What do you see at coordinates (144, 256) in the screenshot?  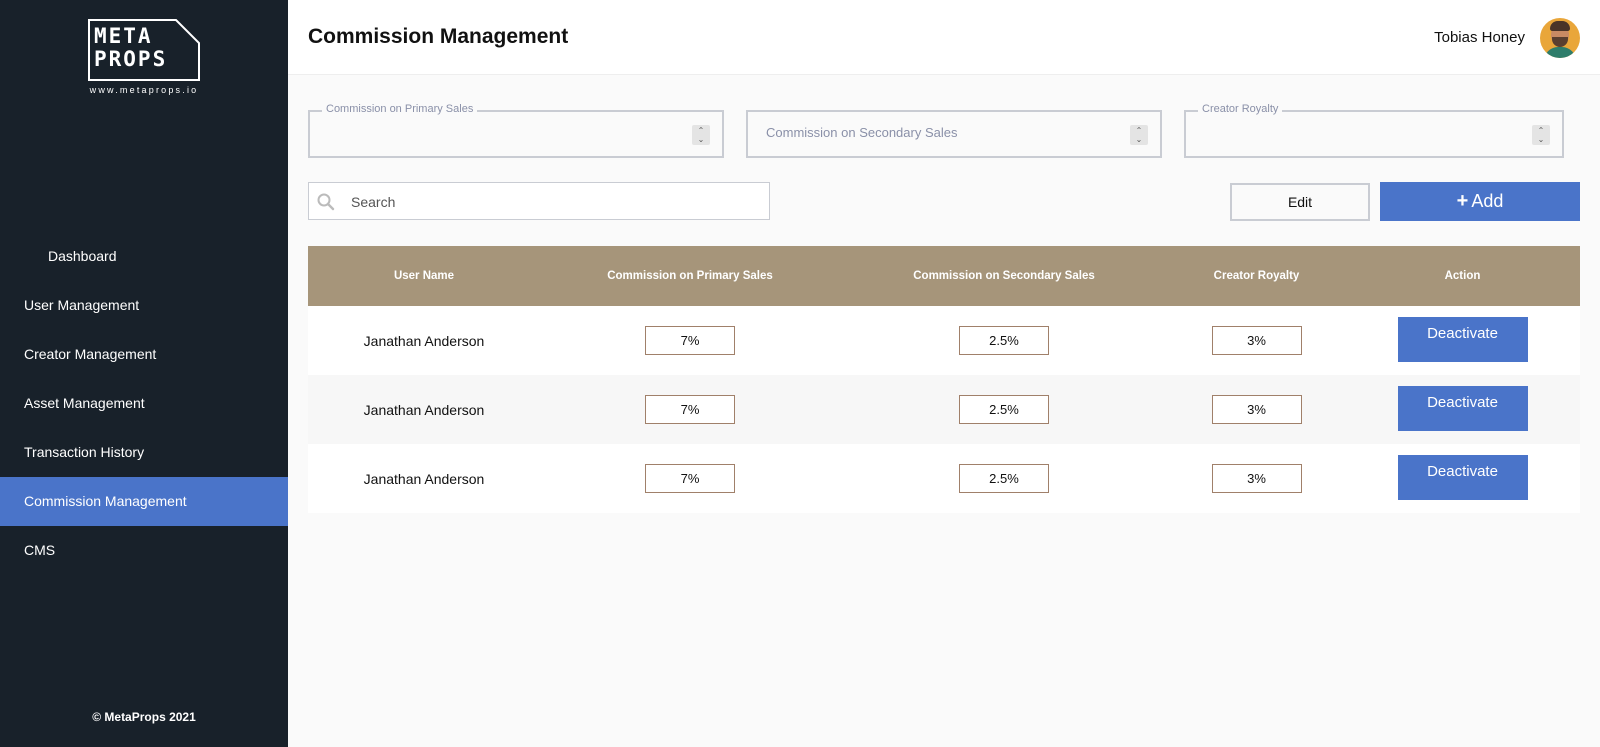 I see `sidebar-item-dashboard: Dashboard` at bounding box center [144, 256].